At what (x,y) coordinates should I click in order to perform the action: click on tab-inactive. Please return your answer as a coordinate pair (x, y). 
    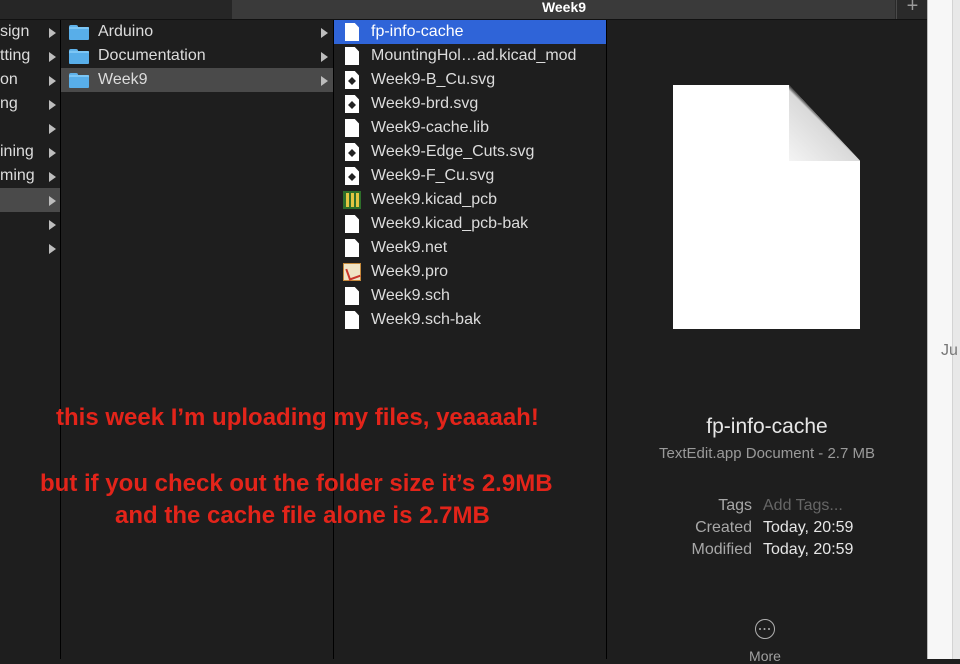
    Looking at the image, I should click on (116, 9).